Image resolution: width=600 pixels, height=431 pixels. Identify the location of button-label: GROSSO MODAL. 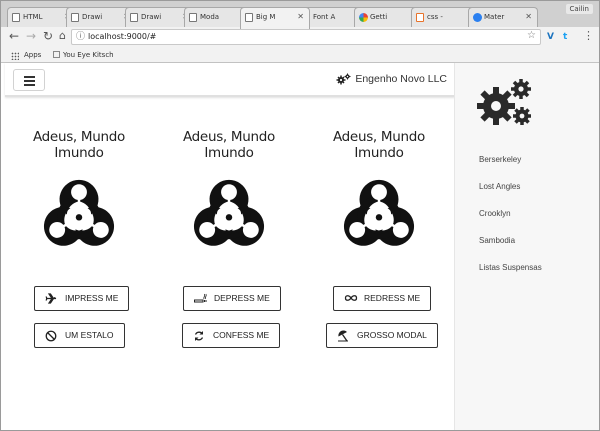
(392, 335).